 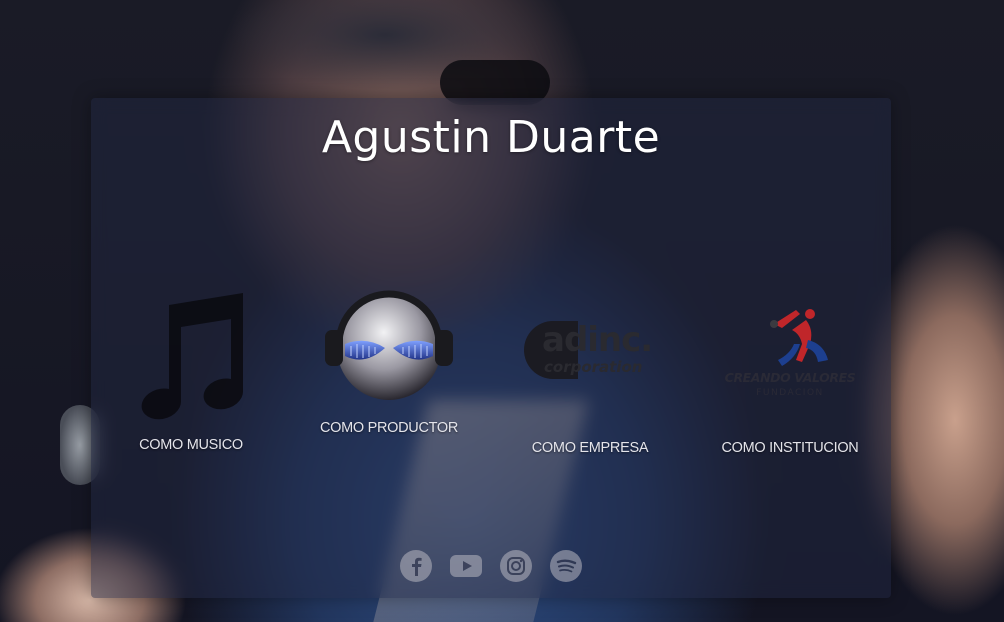 I want to click on creando-valores-logo: CREANDO VALORES FUNDACION, so click(x=790, y=354).